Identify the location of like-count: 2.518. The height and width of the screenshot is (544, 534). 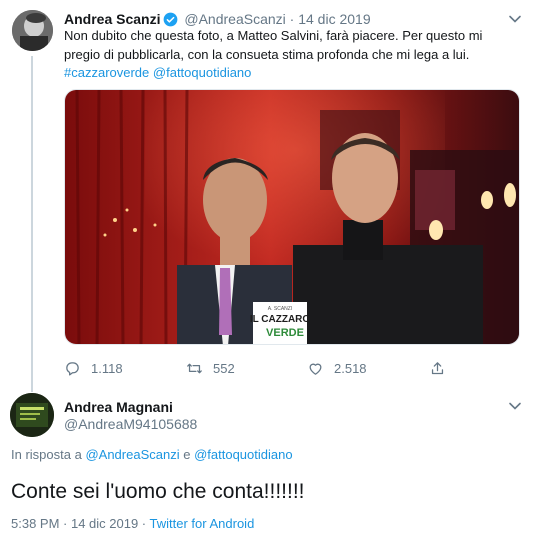
(350, 368).